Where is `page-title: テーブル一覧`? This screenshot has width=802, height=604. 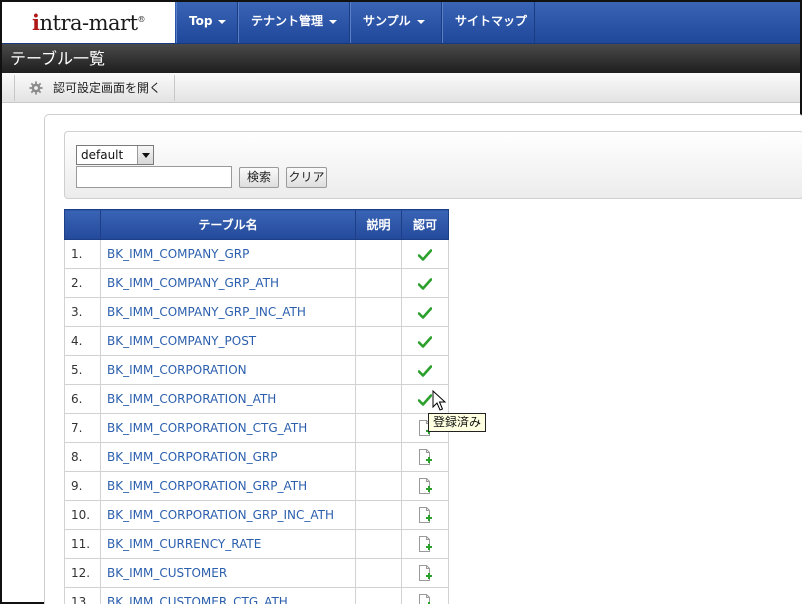
page-title: テーブル一覧 is located at coordinates (401, 58).